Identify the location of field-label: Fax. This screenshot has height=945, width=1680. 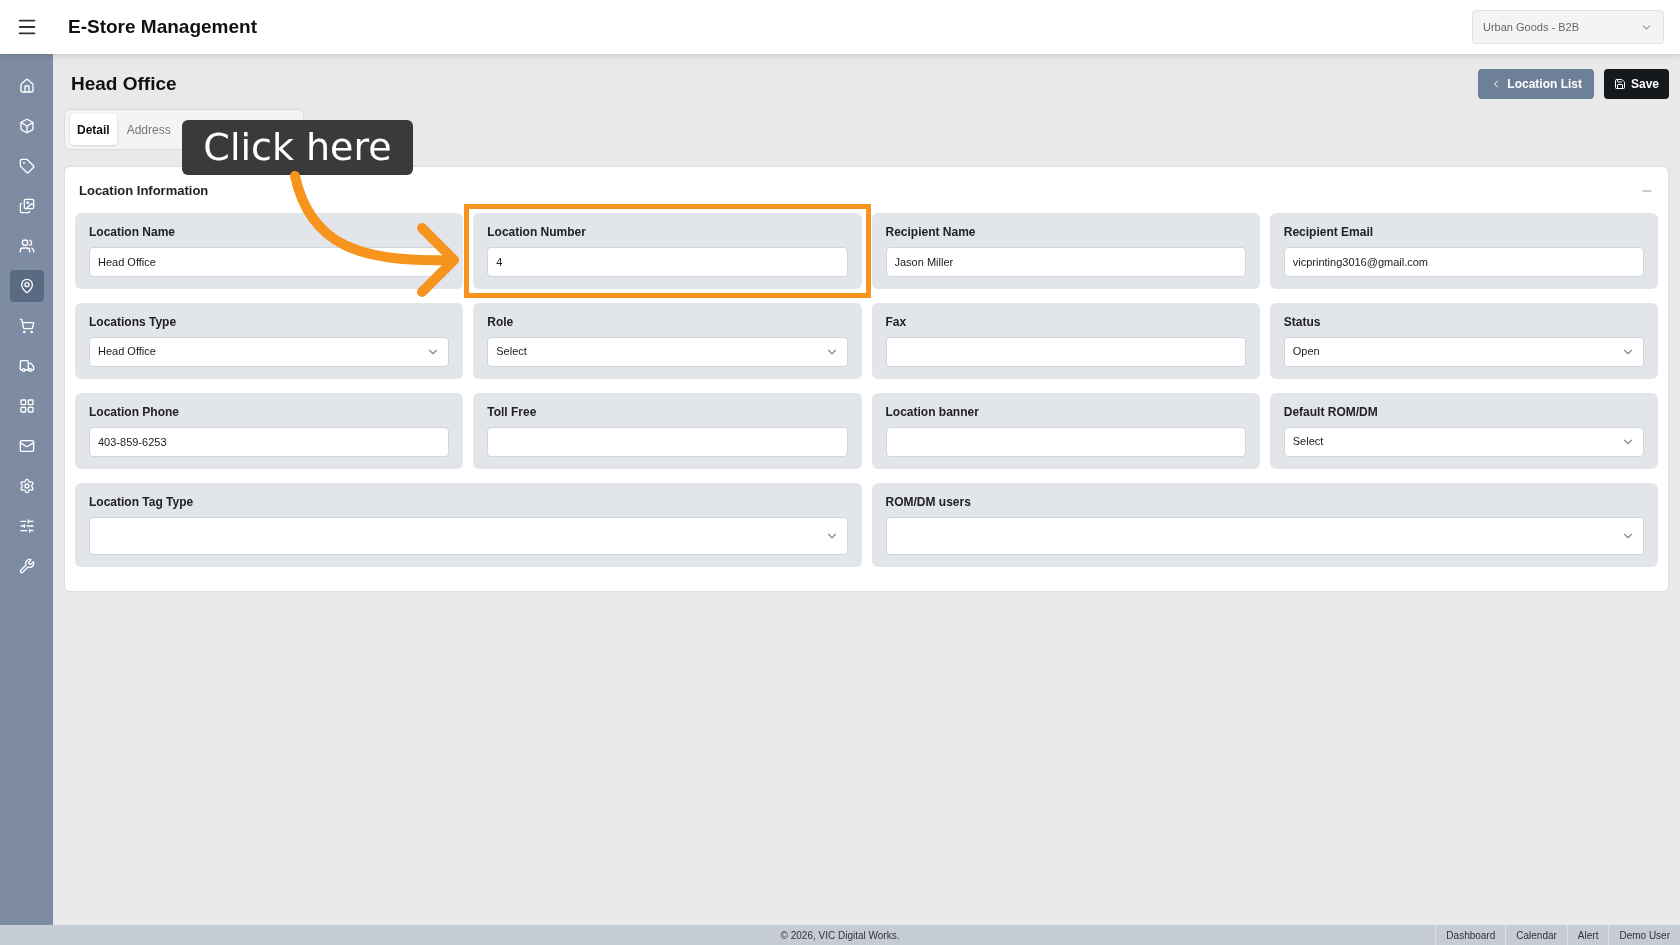
(896, 322).